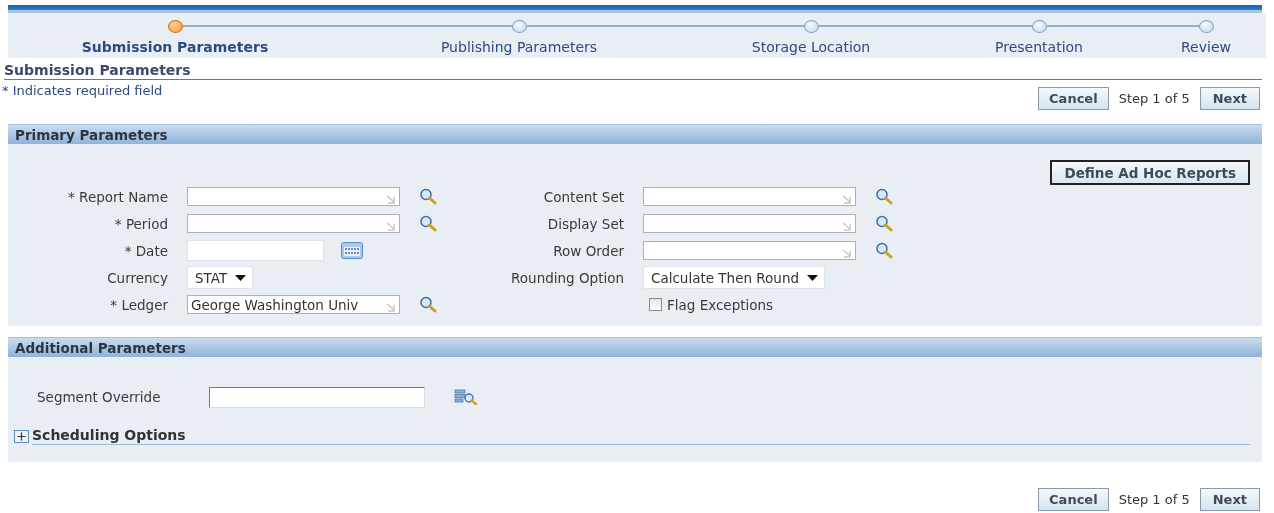 The height and width of the screenshot is (513, 1274). I want to click on step-label: Review, so click(1206, 47).